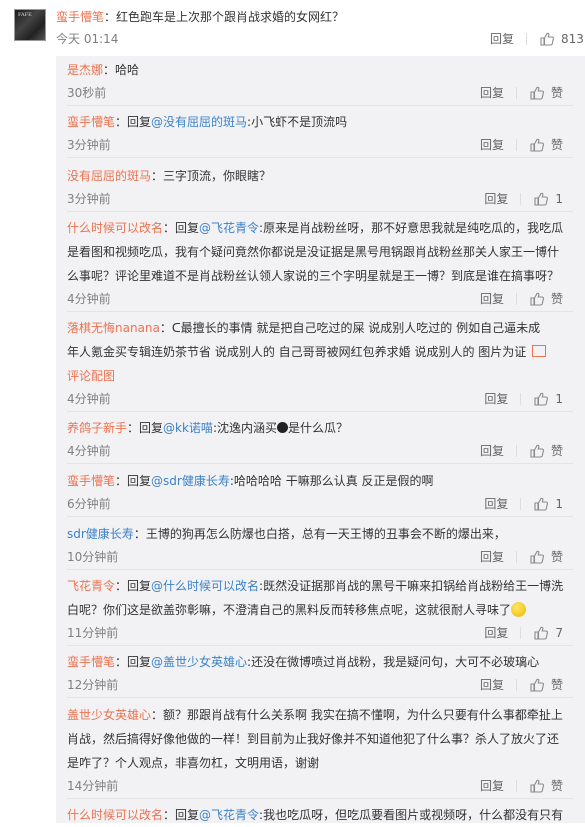 This screenshot has width=585, height=827. What do you see at coordinates (199, 122) in the screenshot?
I see `mention-link: @没有屈屈的斑马` at bounding box center [199, 122].